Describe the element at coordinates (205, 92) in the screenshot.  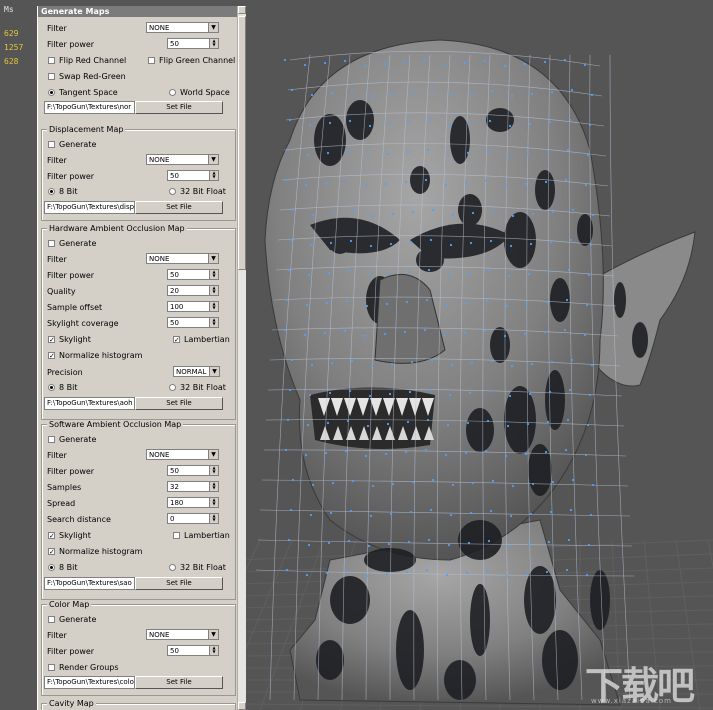
I see `world-space-label: World Space` at that location.